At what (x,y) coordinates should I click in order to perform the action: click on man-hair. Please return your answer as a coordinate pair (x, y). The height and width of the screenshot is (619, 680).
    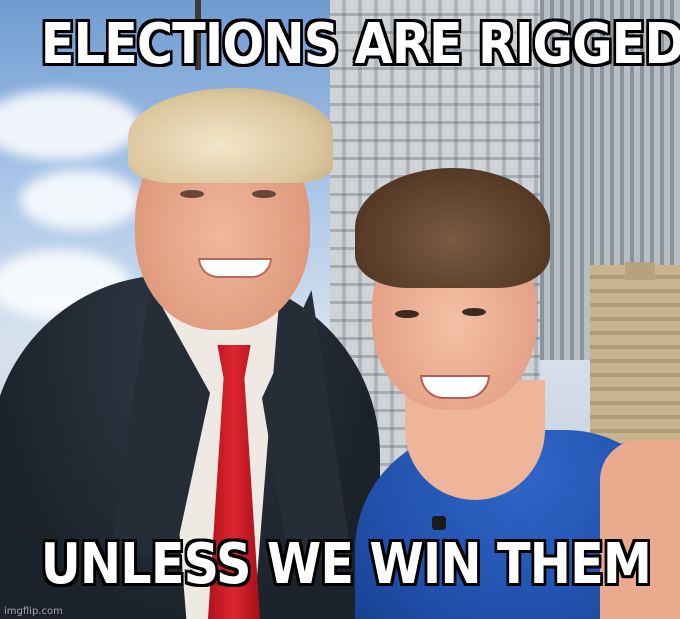
    Looking at the image, I should click on (230, 135).